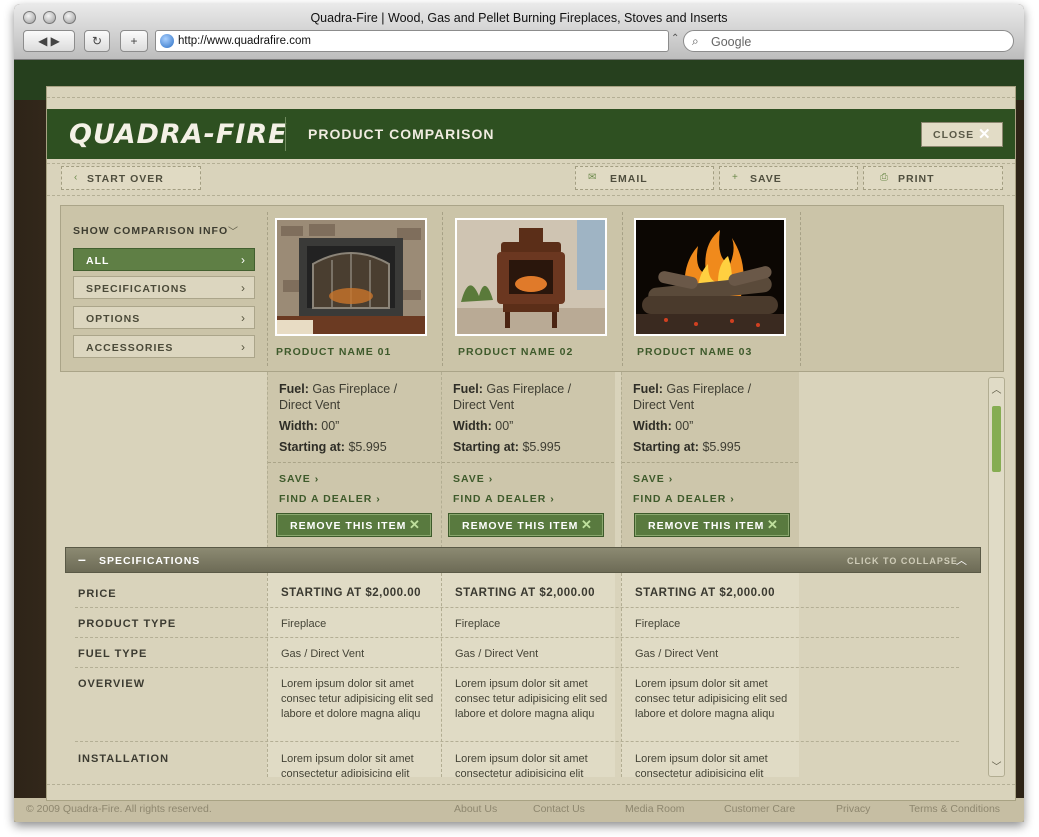  I want to click on search-field: ⌕ Google, so click(848, 41).